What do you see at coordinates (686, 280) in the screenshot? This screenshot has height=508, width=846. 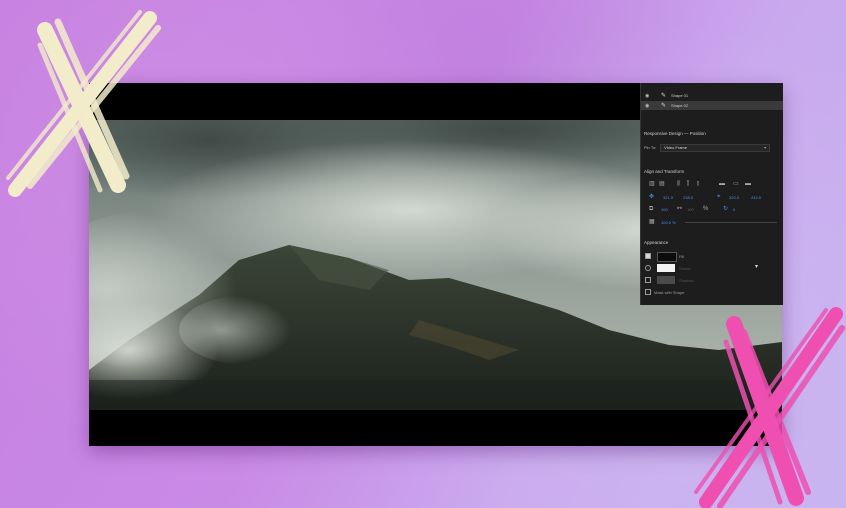 I see `shadow-label: Shadow` at bounding box center [686, 280].